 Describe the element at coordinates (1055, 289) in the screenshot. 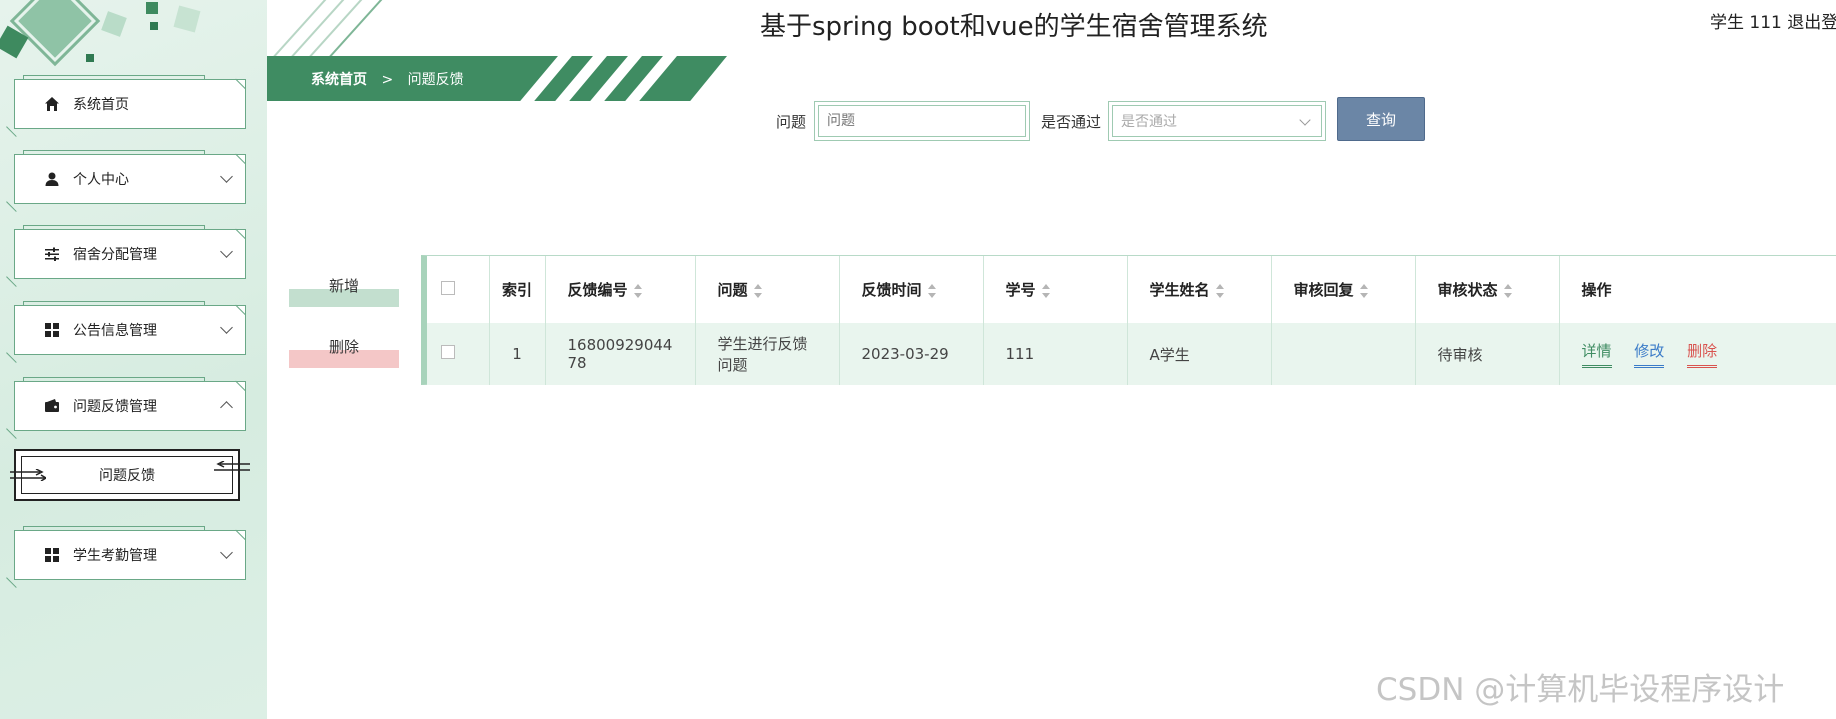

I see `header-student-no: 学号` at that location.